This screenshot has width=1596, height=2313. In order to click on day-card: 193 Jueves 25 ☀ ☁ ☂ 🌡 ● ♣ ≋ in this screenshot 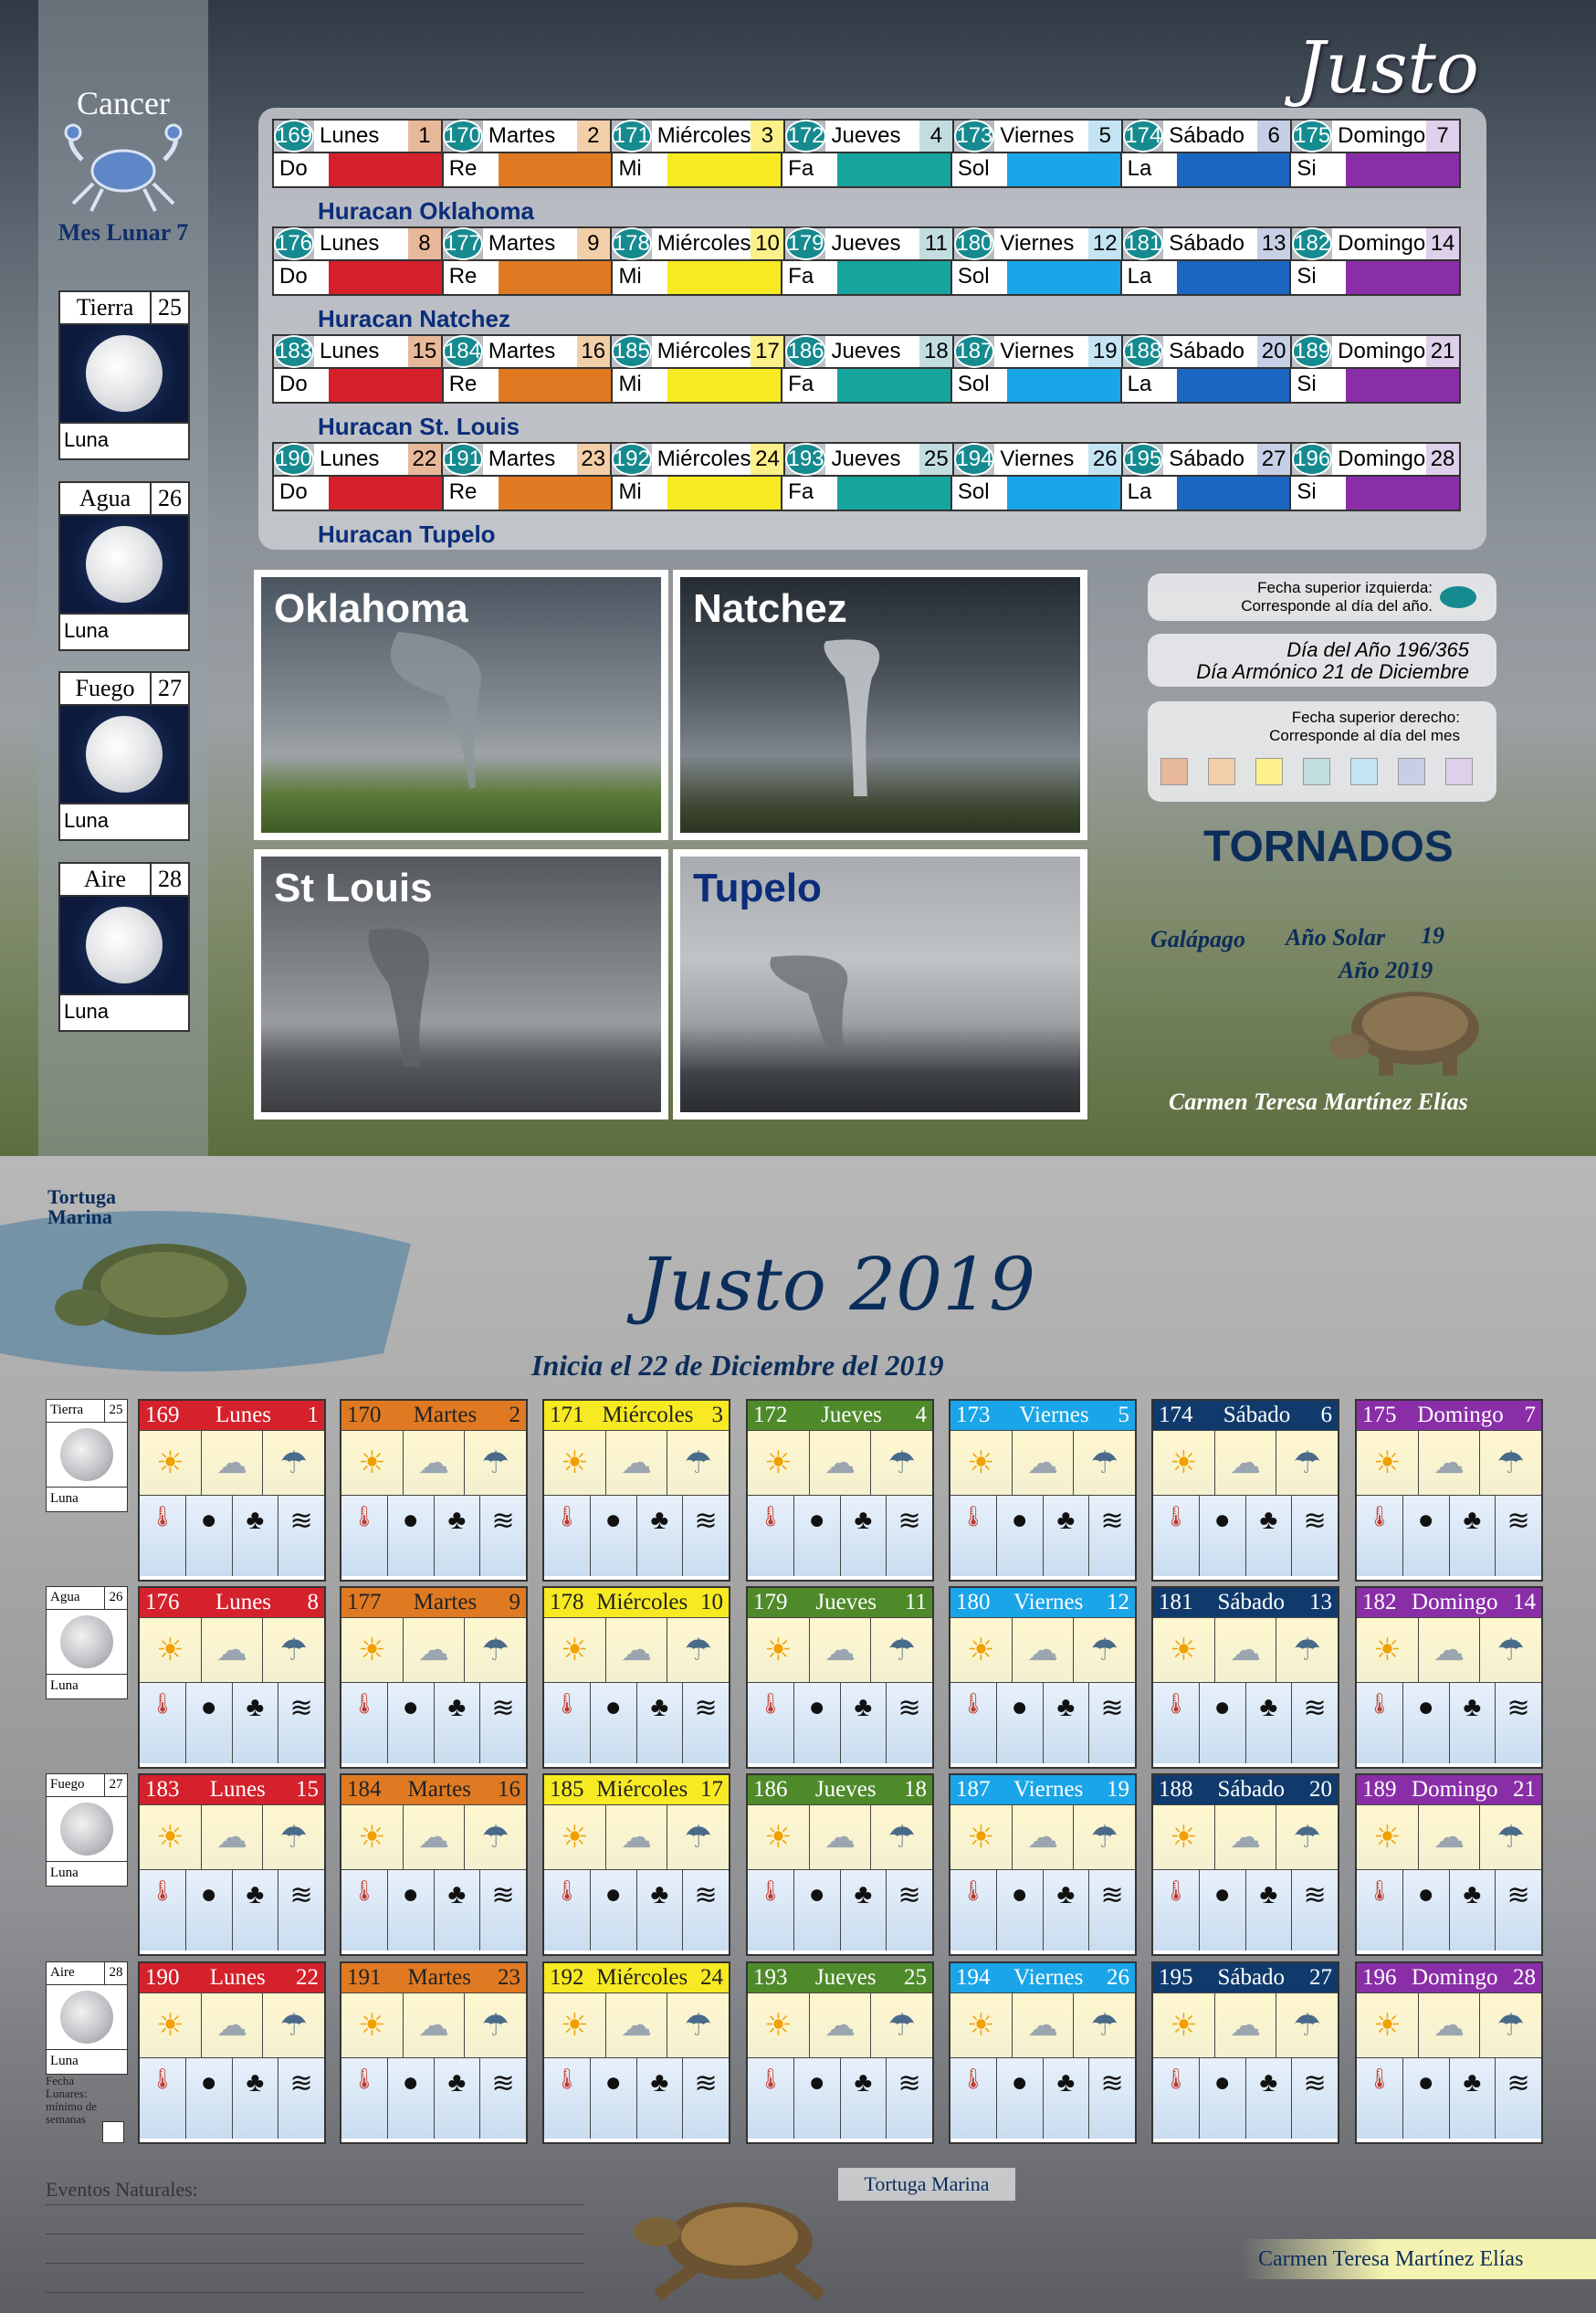, I will do `click(840, 2052)`.